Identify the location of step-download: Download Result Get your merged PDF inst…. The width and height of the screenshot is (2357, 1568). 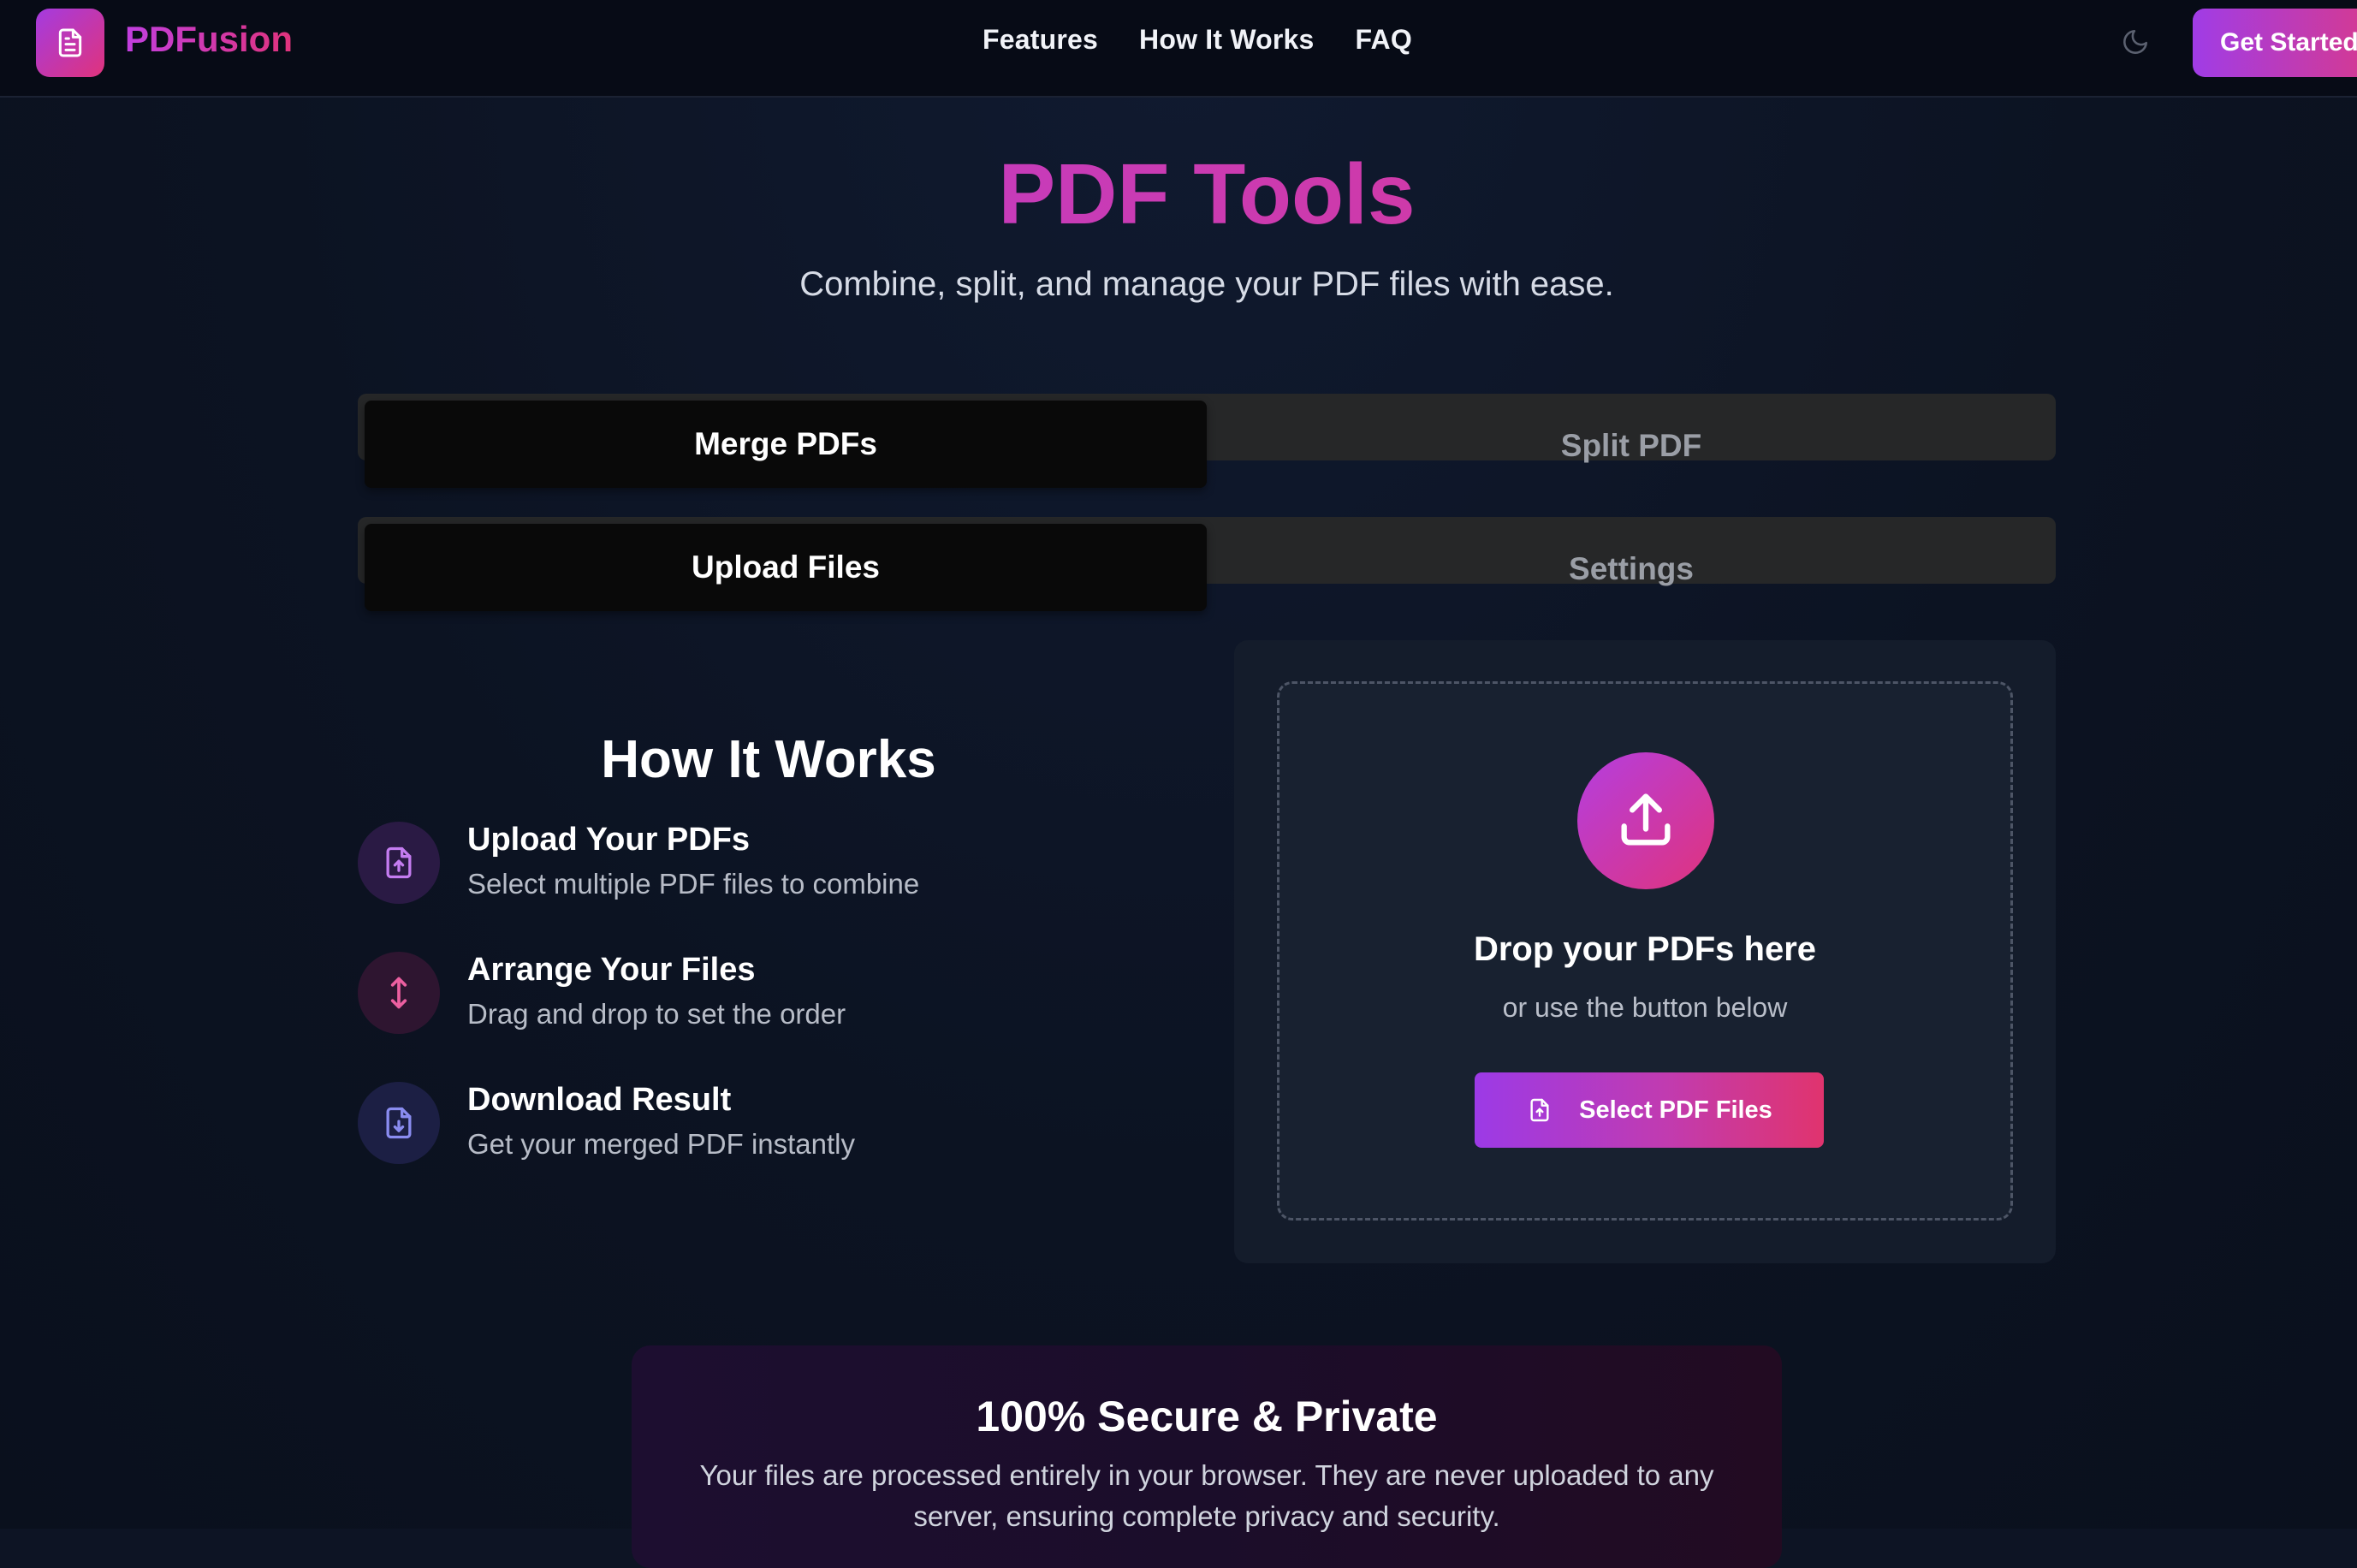
(743, 1129).